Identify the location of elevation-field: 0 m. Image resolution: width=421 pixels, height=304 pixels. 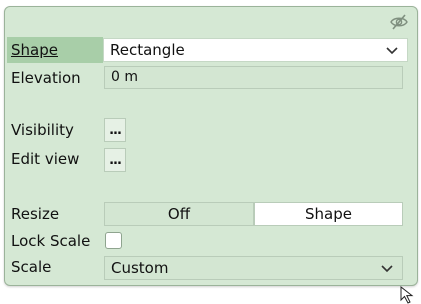
(253, 77).